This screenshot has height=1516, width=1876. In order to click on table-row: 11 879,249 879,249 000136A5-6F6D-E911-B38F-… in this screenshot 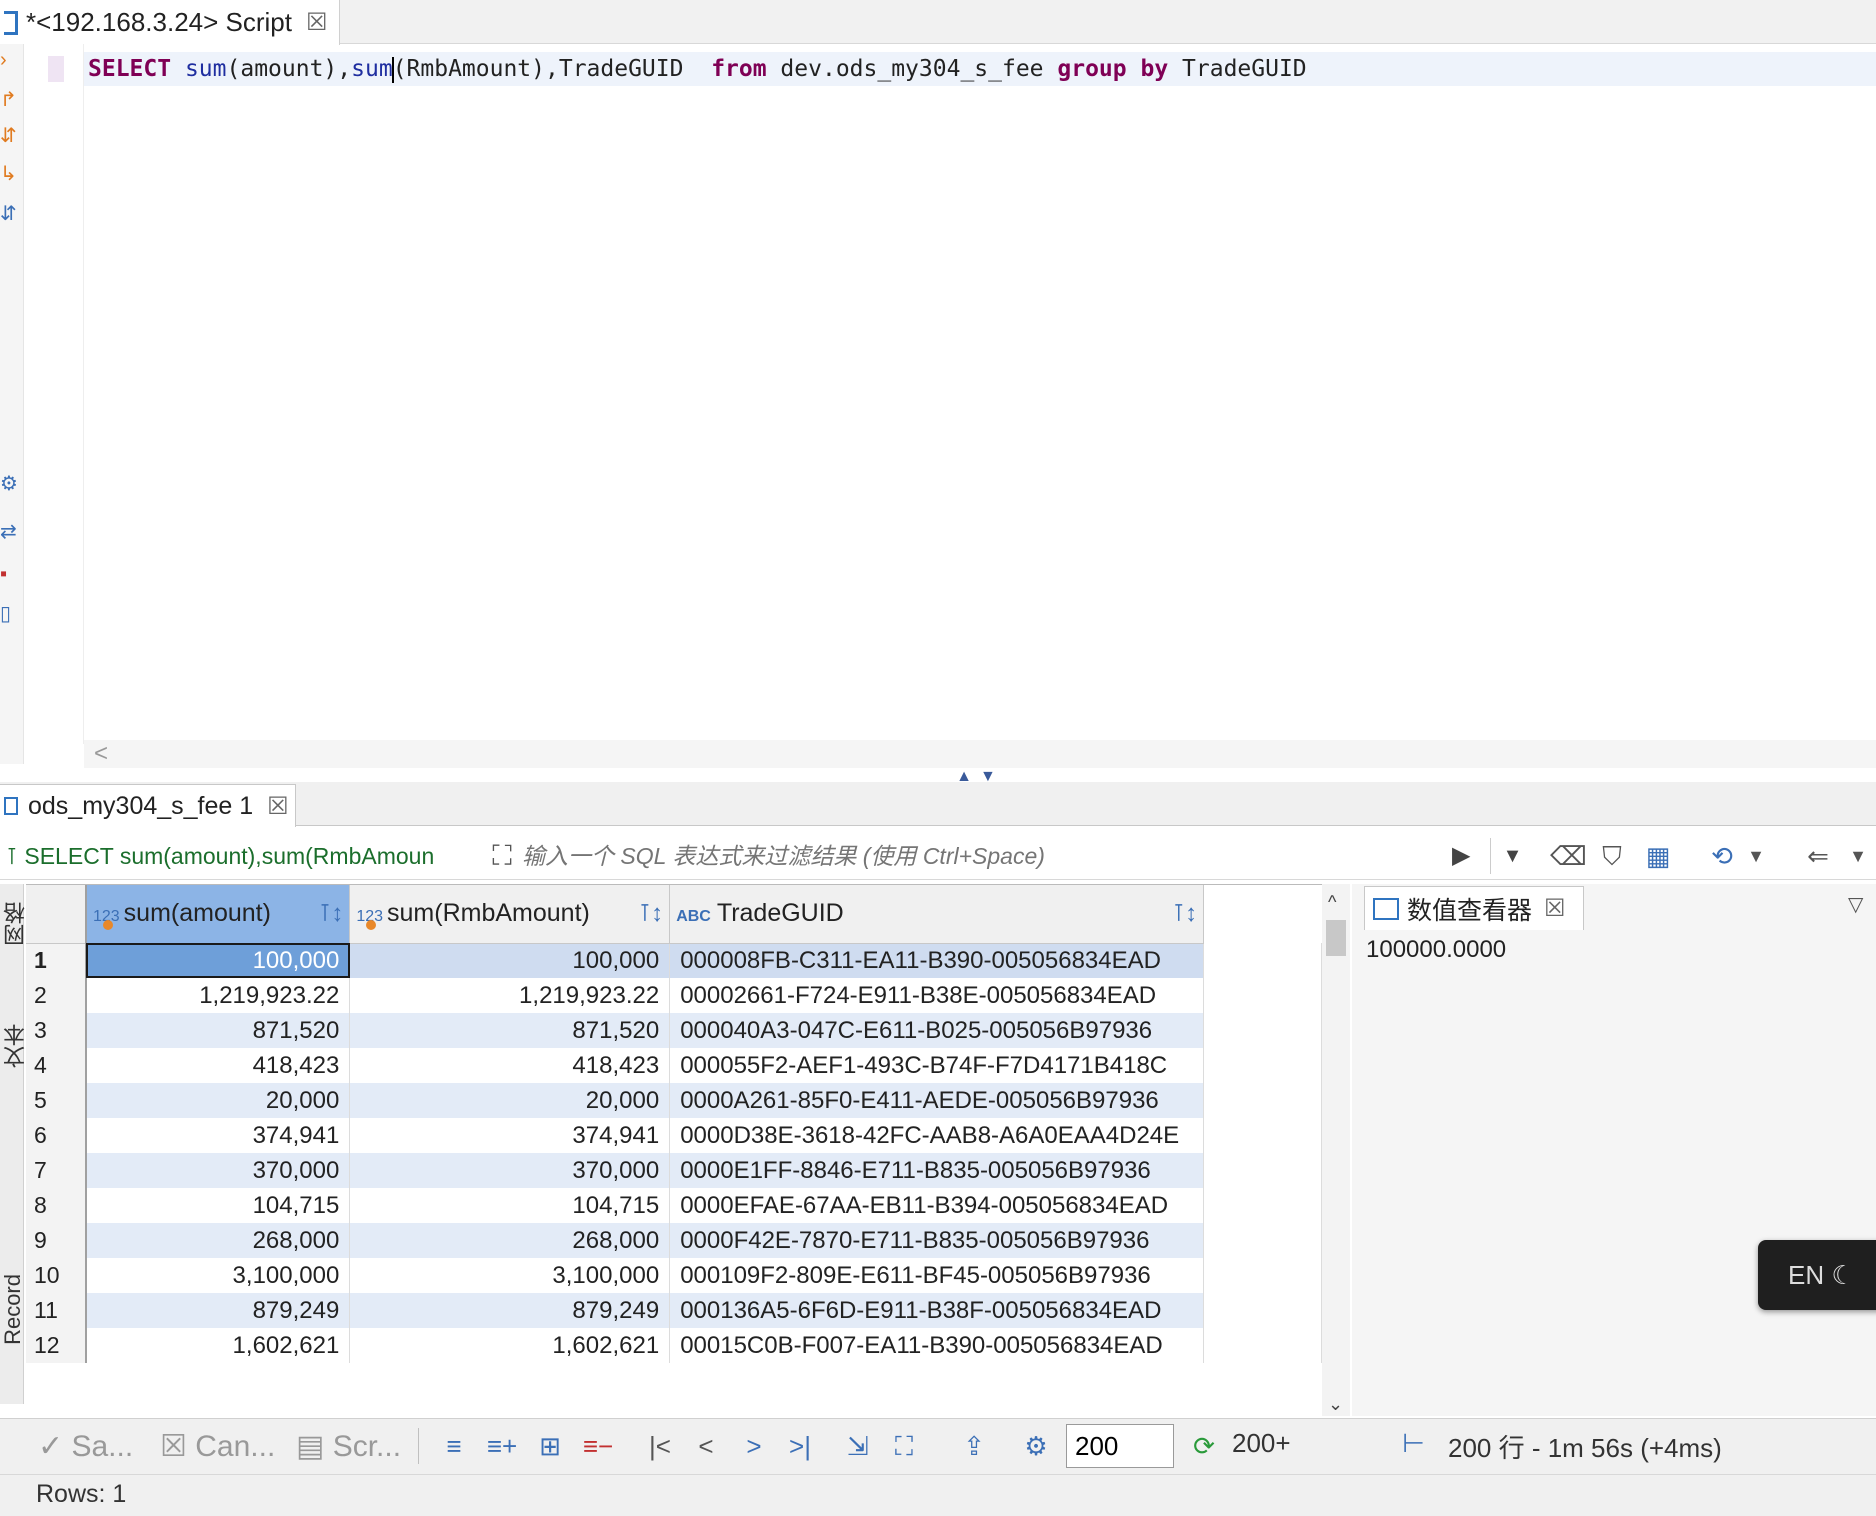, I will do `click(674, 1310)`.